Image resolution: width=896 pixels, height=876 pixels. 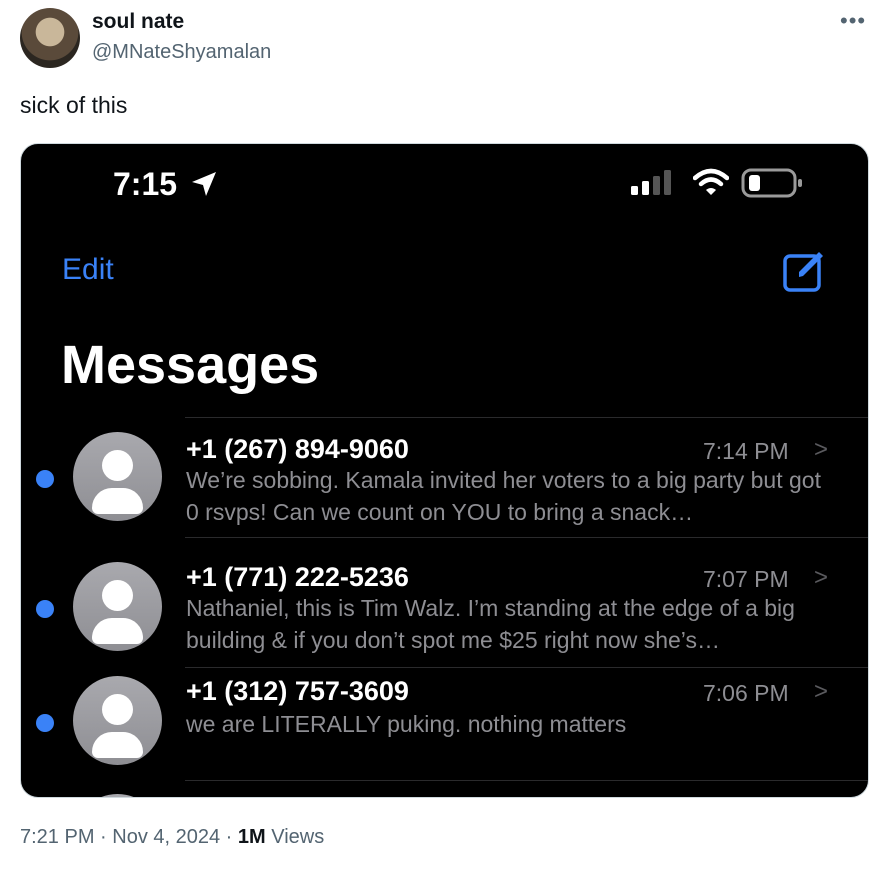 What do you see at coordinates (181, 52) in the screenshot?
I see `user-handle: @MNateShyamalan` at bounding box center [181, 52].